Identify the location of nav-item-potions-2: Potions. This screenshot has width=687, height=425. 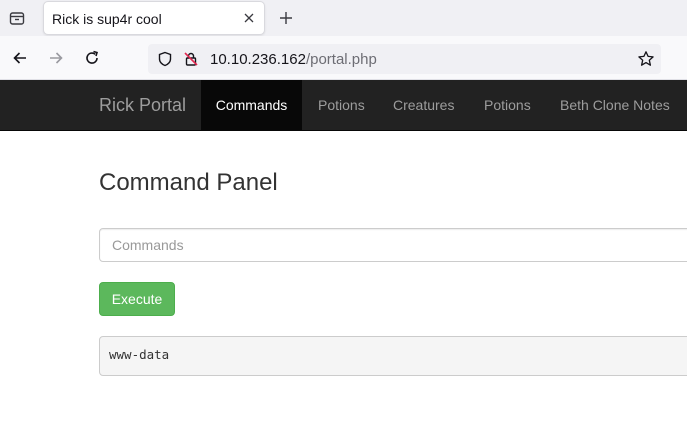
(507, 105).